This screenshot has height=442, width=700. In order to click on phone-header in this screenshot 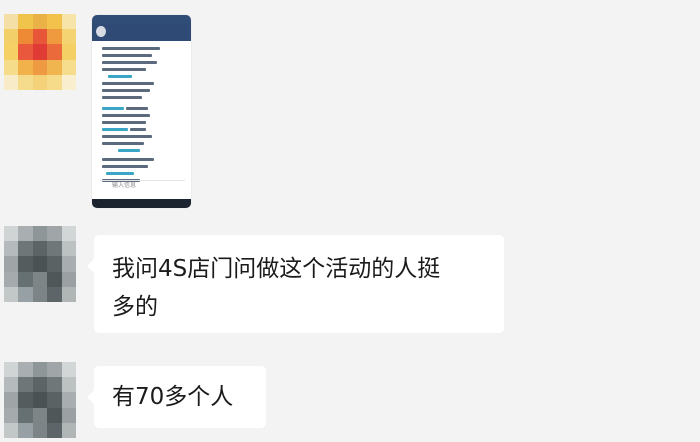, I will do `click(141, 32)`.